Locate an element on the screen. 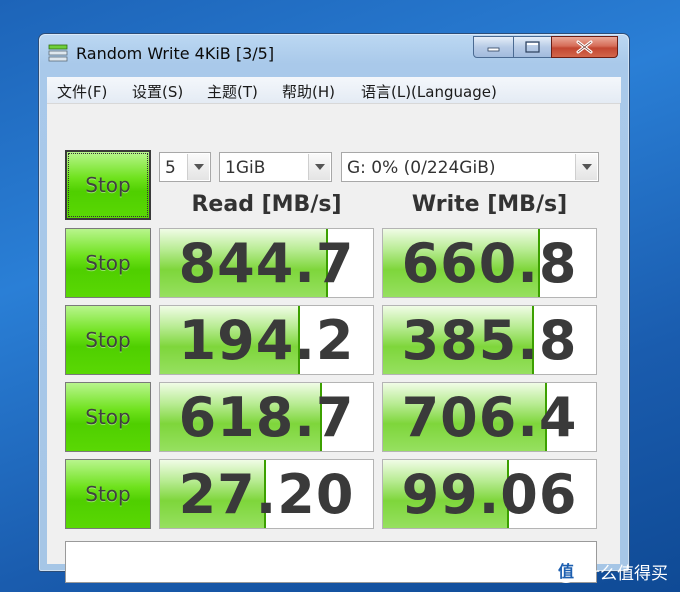  stop-button-row-2: Stop is located at coordinates (108, 340).